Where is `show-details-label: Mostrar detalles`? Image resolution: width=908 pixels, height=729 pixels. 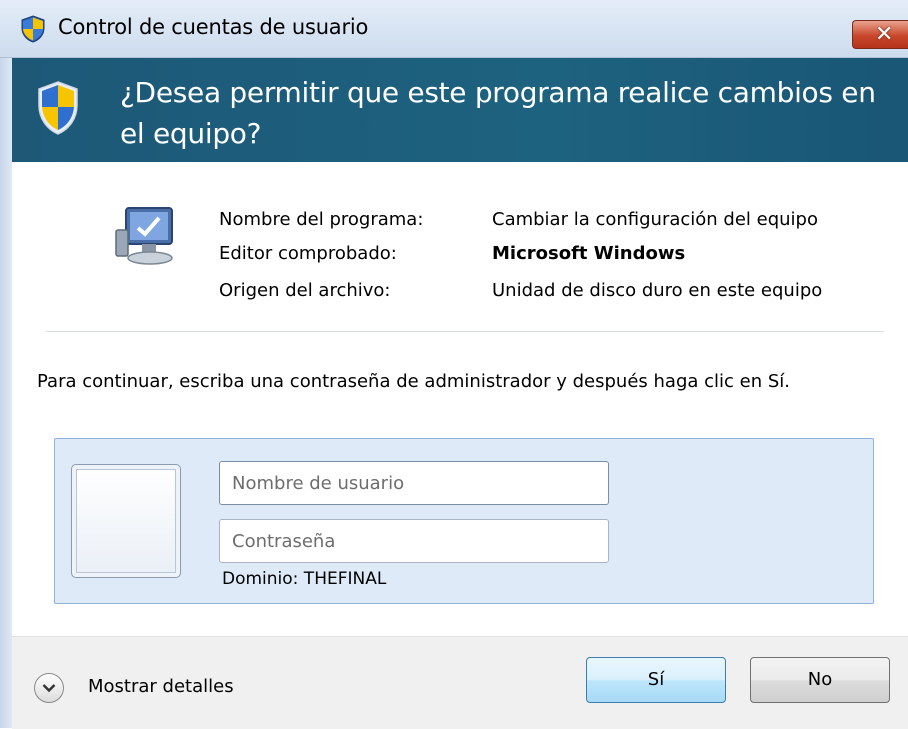
show-details-label: Mostrar detalles is located at coordinates (161, 686).